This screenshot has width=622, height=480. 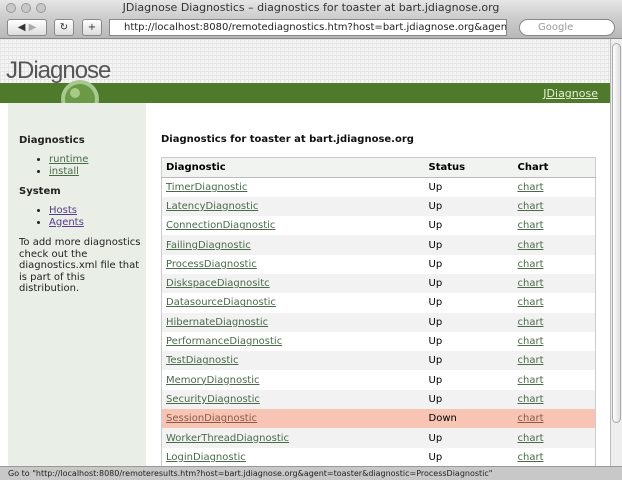 I want to click on table-row: TimerDiagnostic Up chart, so click(x=379, y=187).